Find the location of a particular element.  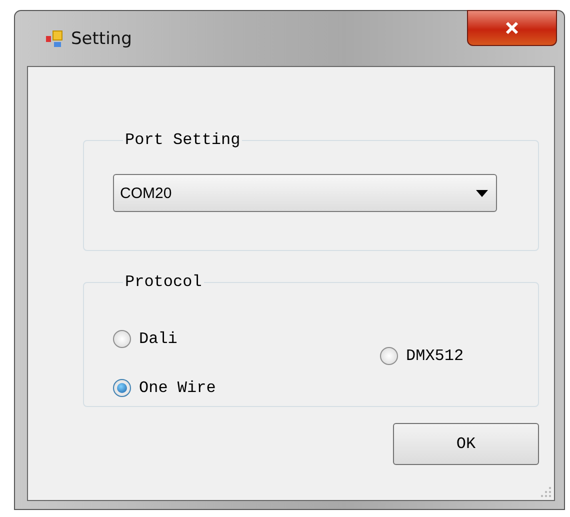

radio-option: Dali is located at coordinates (246, 339).